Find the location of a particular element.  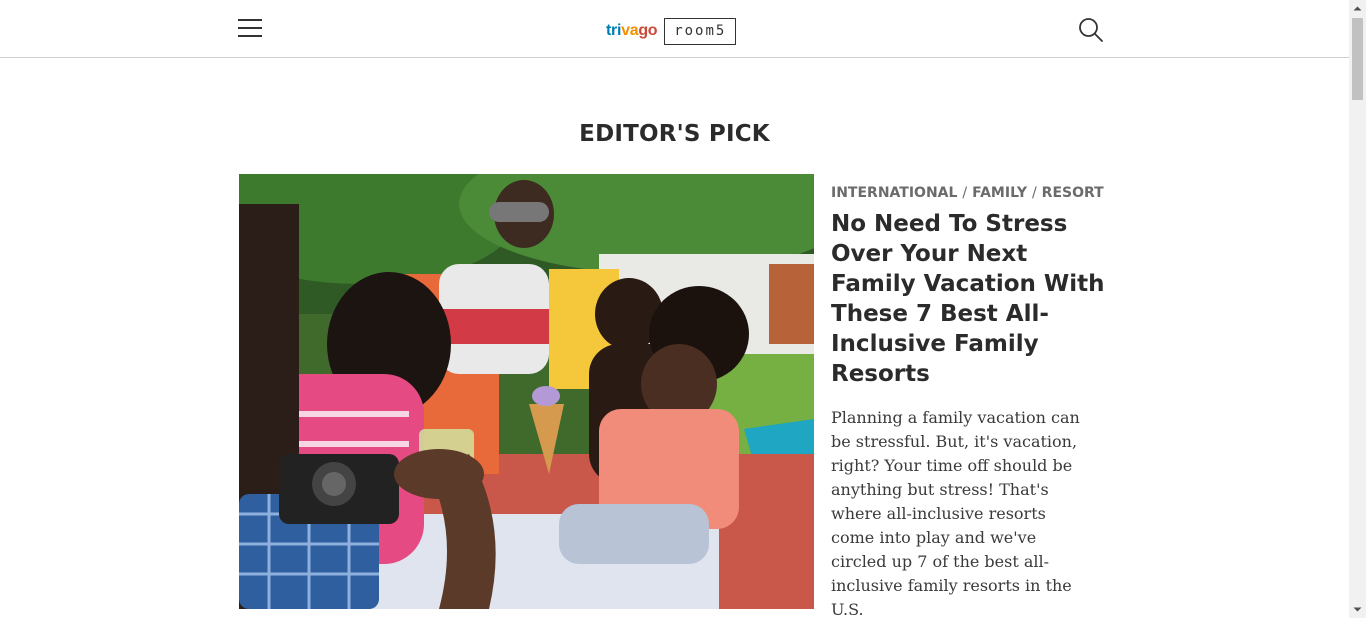

site-header: trivago room5 is located at coordinates (674, 29).